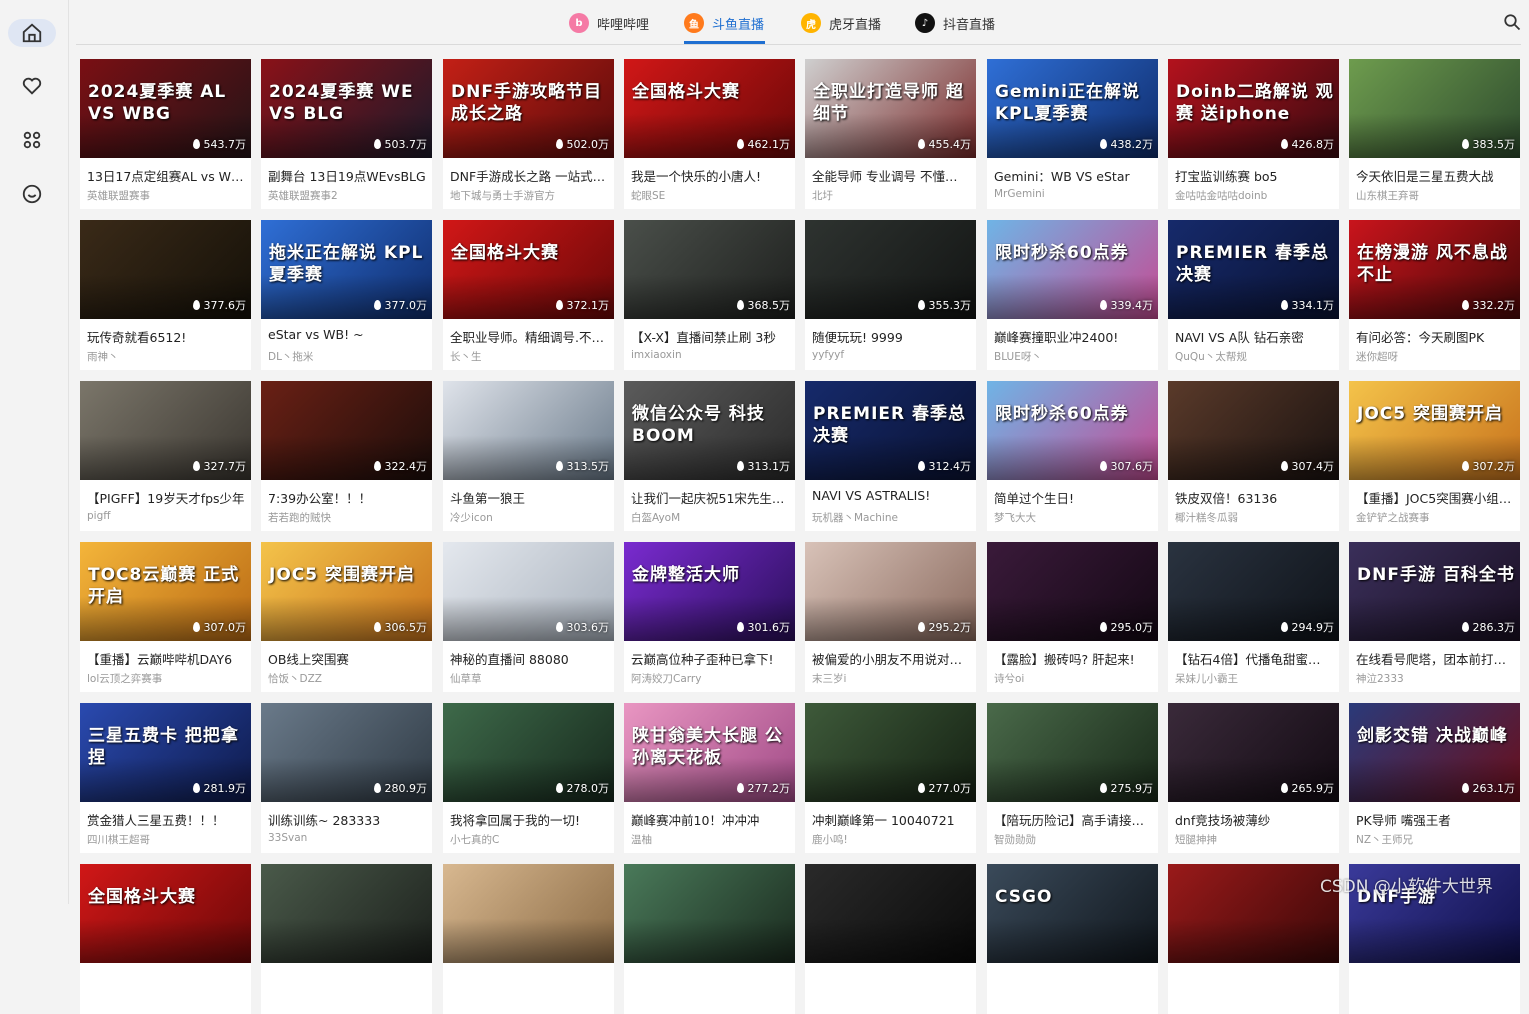 The width and height of the screenshot is (1529, 1014). I want to click on room-card: 377.6万 玩传奇就看6512! 雨神丶, so click(165, 295).